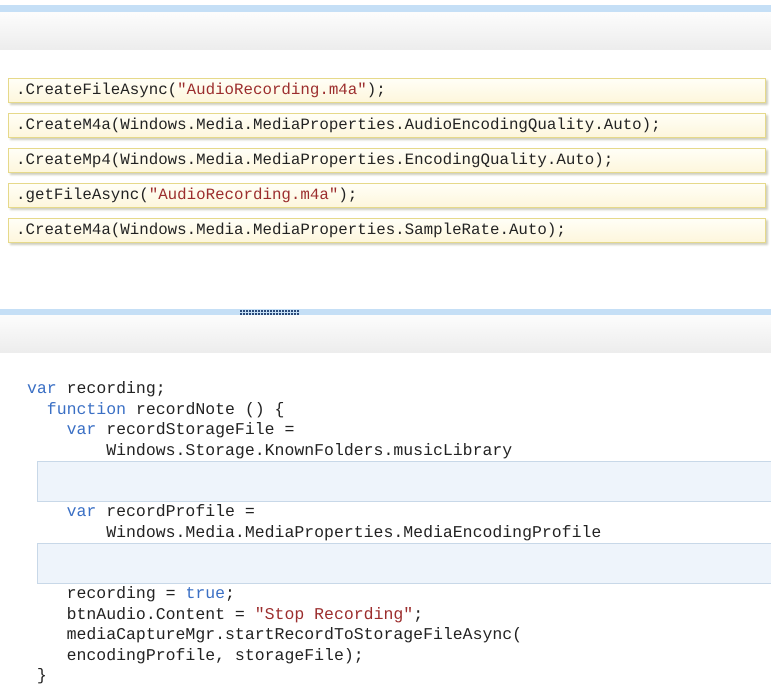  Describe the element at coordinates (387, 90) in the screenshot. I see `answer-choice: .CreateFileAsync("AudioRecording.m4a");` at that location.